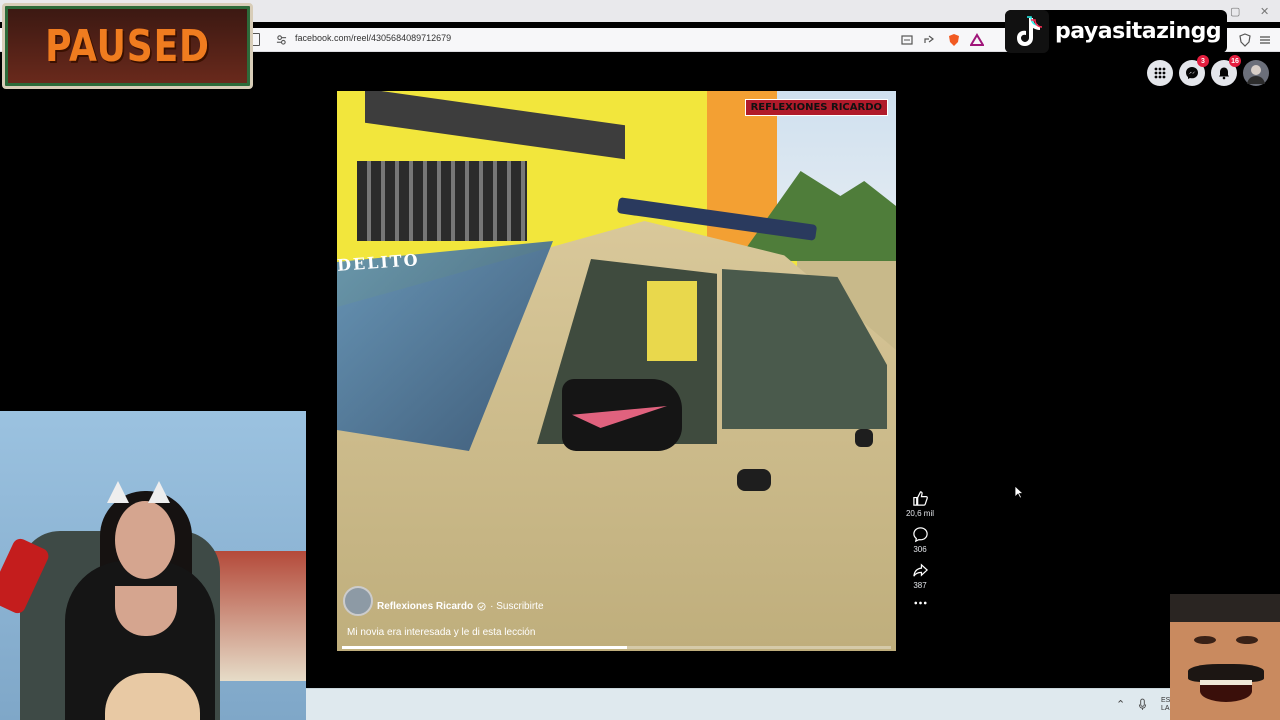  I want to click on share-icon, so click(929, 40).